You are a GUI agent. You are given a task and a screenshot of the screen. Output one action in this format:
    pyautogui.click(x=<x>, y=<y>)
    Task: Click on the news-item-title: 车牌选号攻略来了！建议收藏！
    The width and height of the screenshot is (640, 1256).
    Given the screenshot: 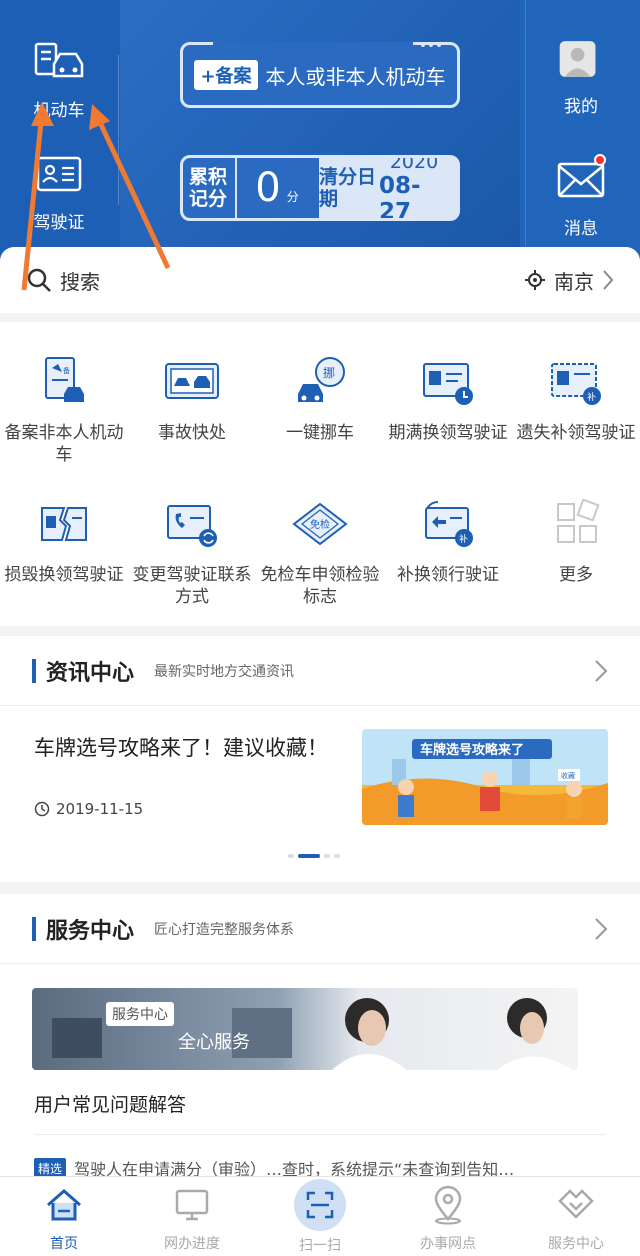 What is the action you would take?
    pyautogui.click(x=184, y=748)
    